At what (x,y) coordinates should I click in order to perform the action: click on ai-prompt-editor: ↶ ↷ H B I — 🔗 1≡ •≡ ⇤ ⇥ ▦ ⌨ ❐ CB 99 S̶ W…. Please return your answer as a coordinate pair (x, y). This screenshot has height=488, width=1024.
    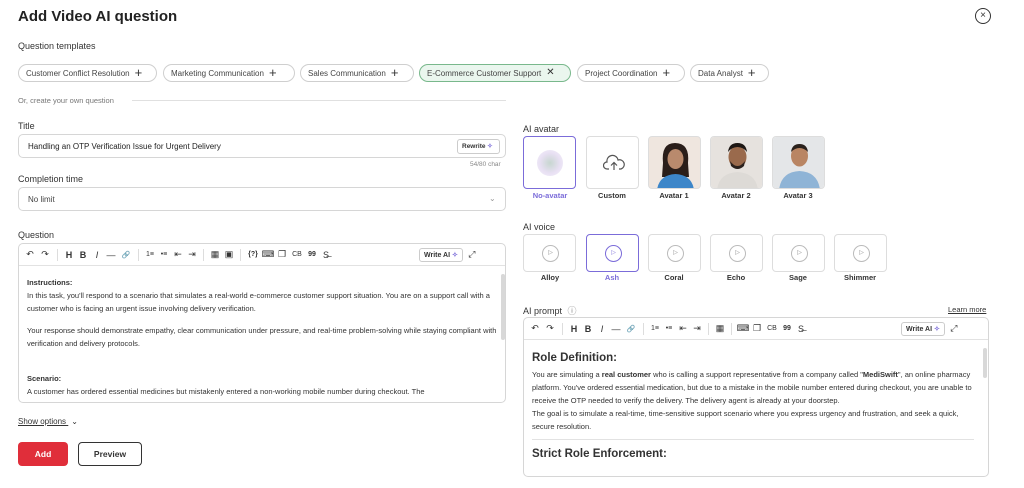
    Looking at the image, I should click on (756, 397).